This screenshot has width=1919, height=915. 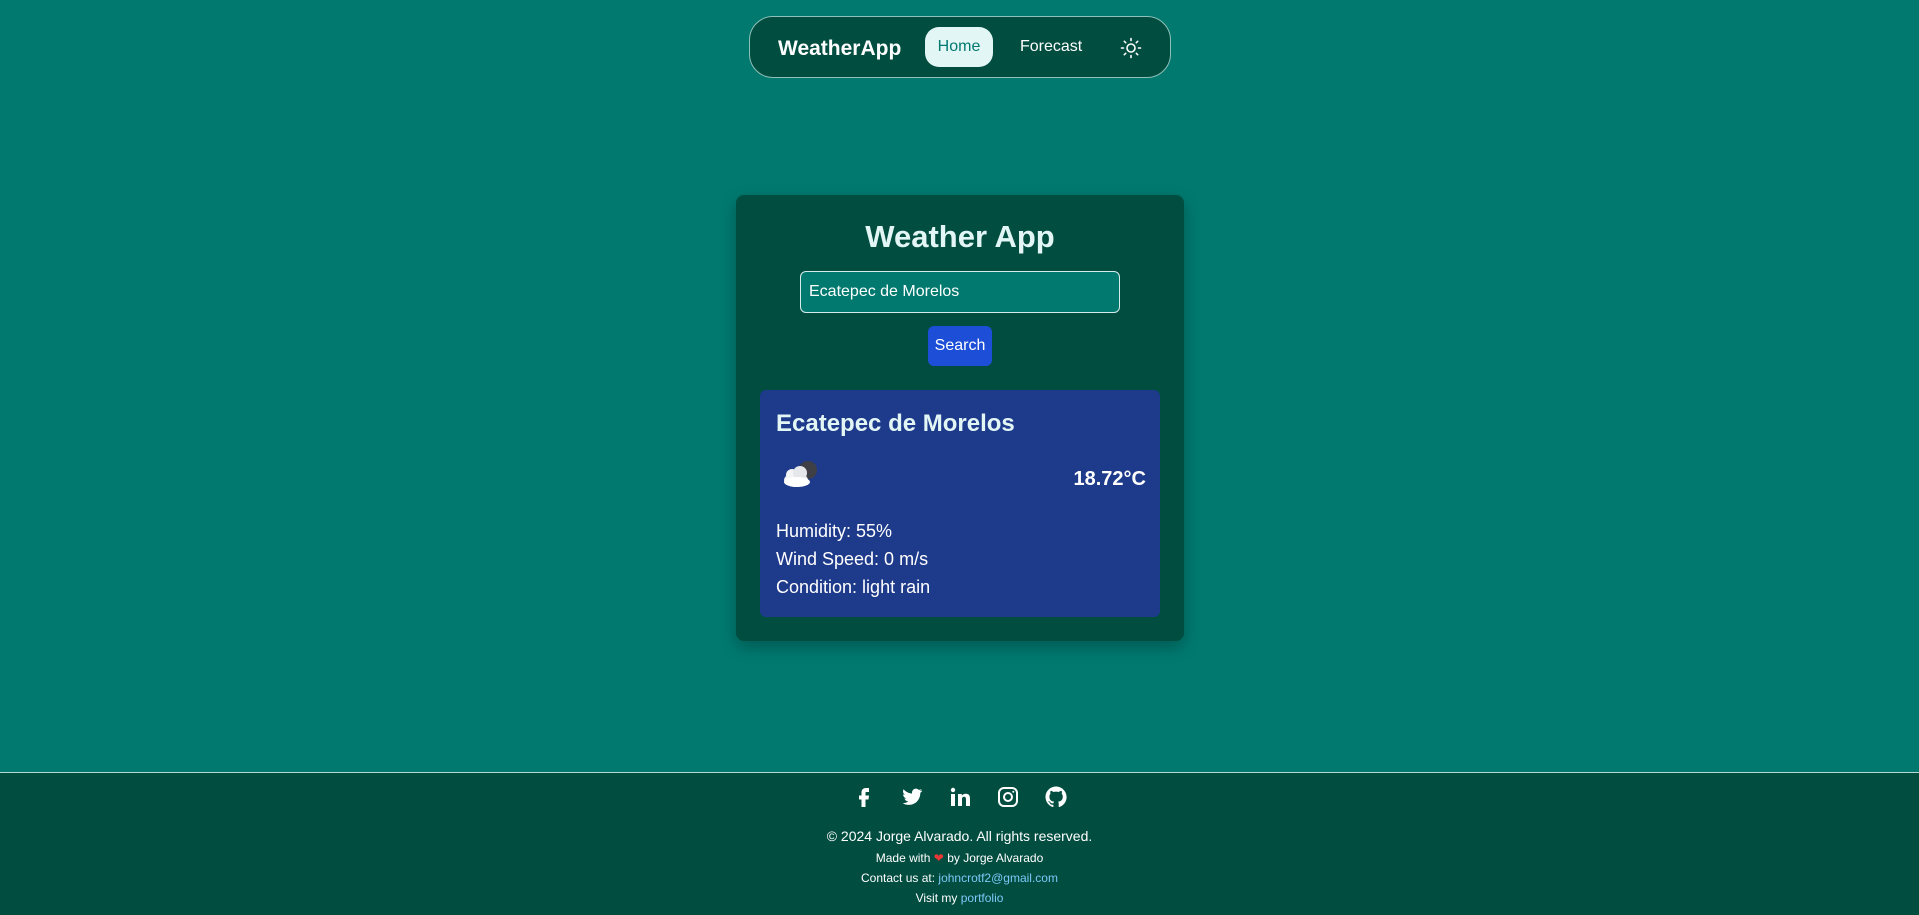 What do you see at coordinates (903, 858) in the screenshot?
I see `made-with-prefix: Made with` at bounding box center [903, 858].